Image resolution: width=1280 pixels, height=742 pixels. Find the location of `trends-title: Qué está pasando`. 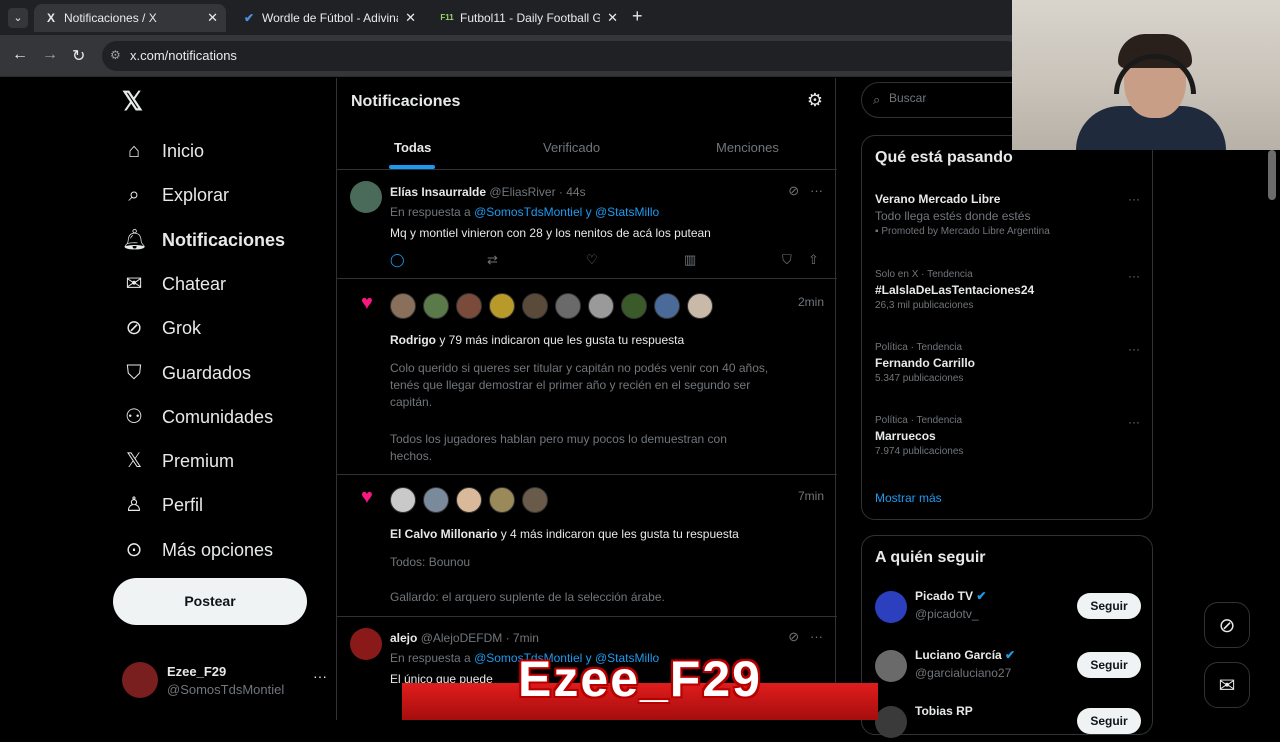

trends-title: Qué está pasando is located at coordinates (944, 157).